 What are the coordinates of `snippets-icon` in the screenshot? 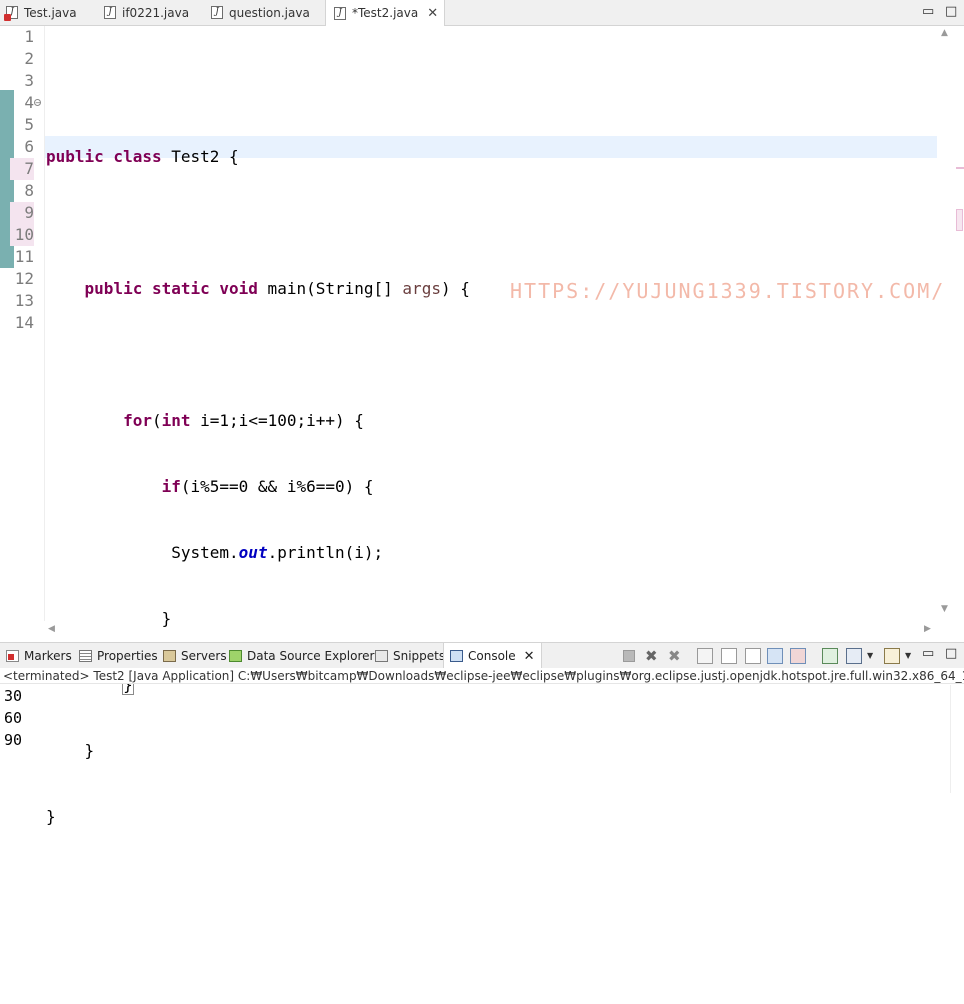 It's located at (381, 655).